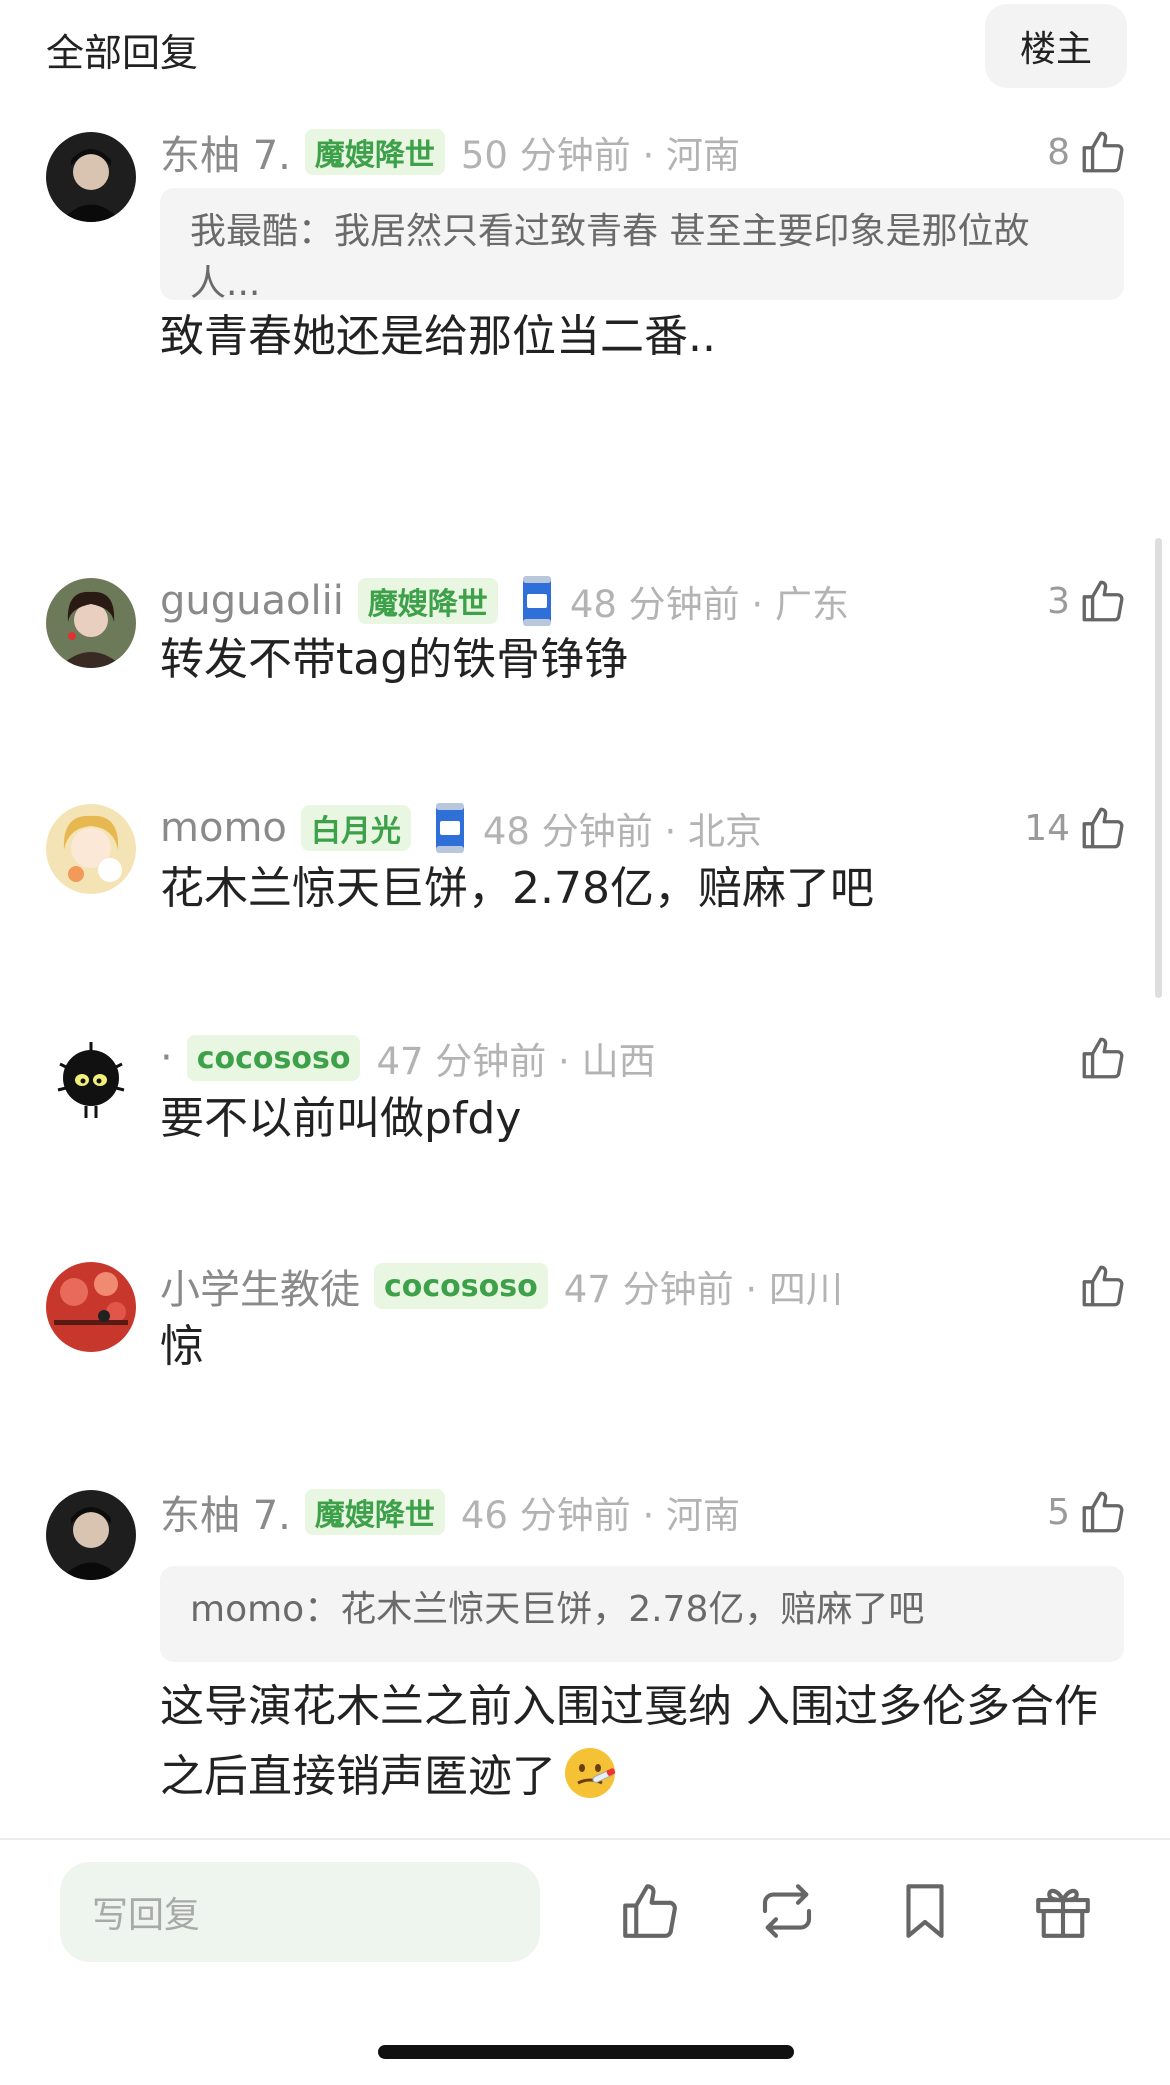 The height and width of the screenshot is (2085, 1170). I want to click on like-button: 8, so click(1087, 152).